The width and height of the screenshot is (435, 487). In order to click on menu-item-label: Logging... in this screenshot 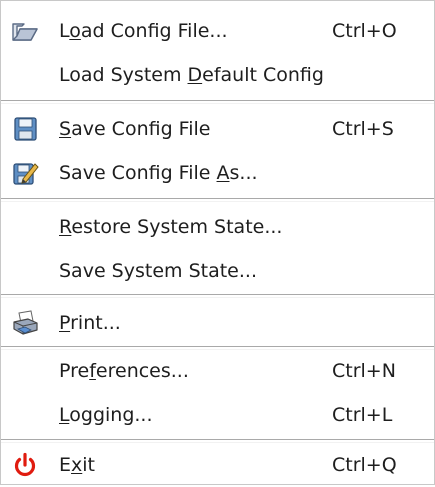, I will do `click(106, 415)`.